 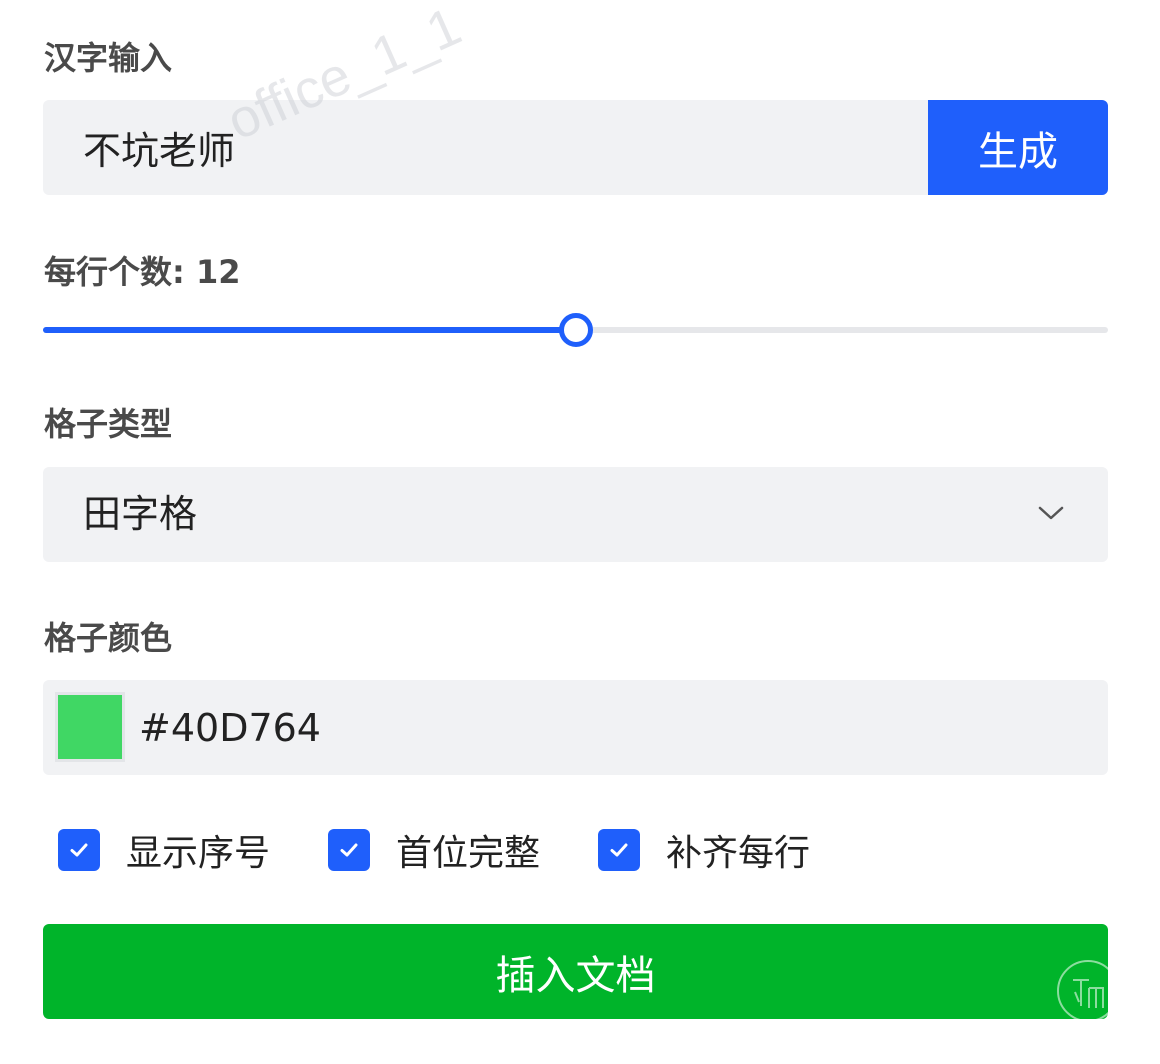 I want to click on per-row-label: 每行个数: 12, so click(x=142, y=272).